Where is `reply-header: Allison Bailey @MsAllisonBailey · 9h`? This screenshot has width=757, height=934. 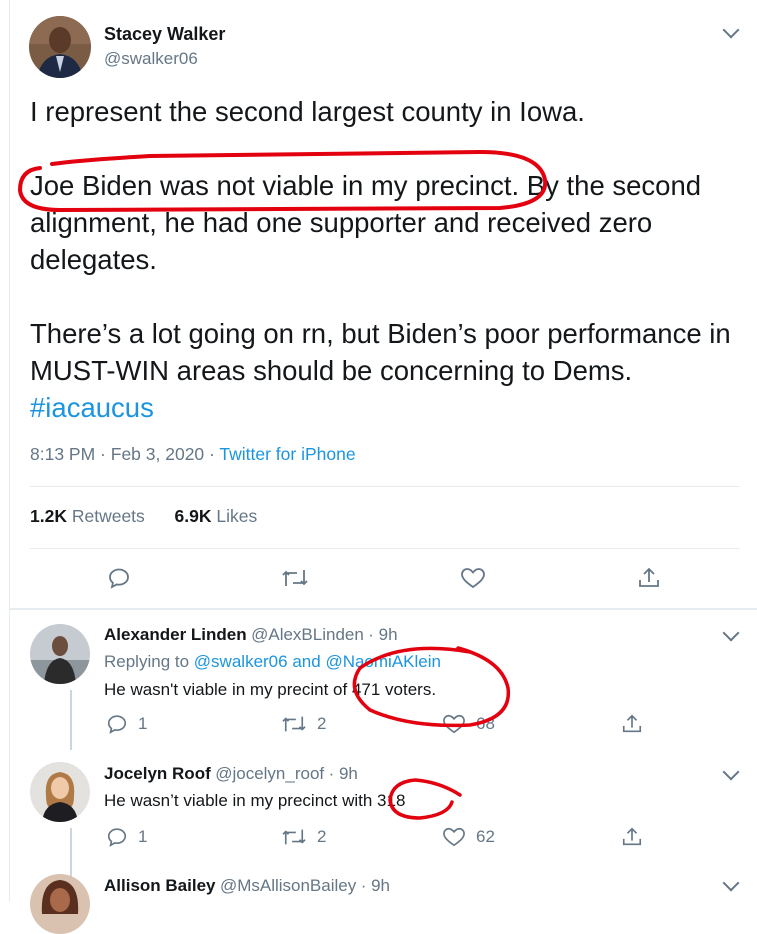 reply-header: Allison Bailey @MsAllisonBailey · 9h is located at coordinates (247, 886).